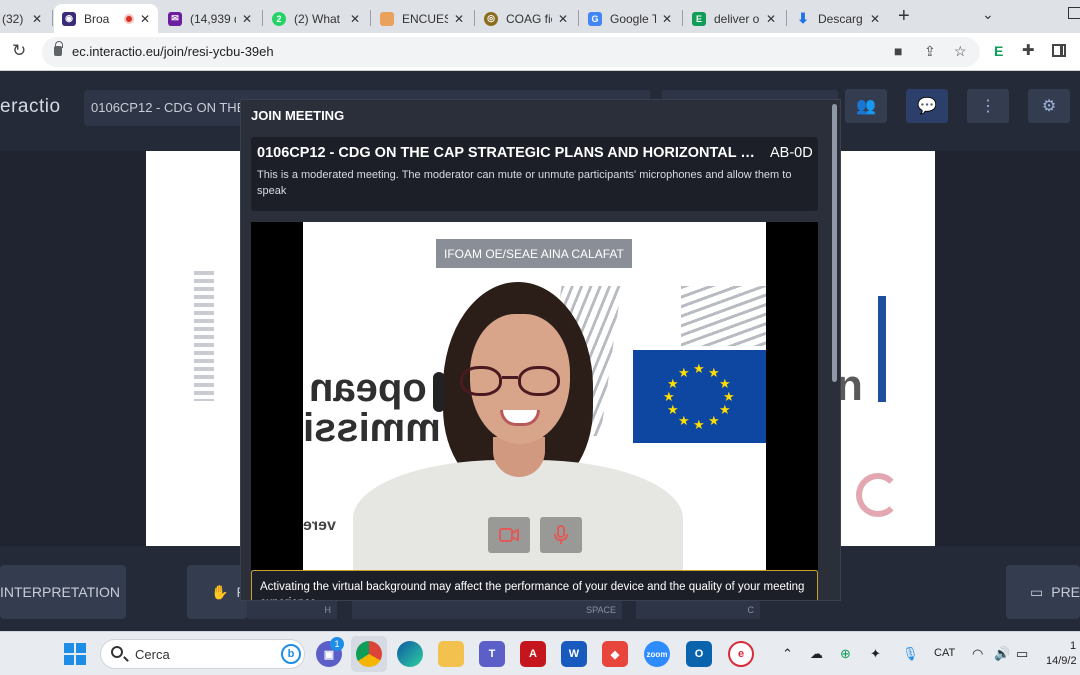 The image size is (1080, 675). What do you see at coordinates (410, 654) in the screenshot?
I see `edge-icon` at bounding box center [410, 654].